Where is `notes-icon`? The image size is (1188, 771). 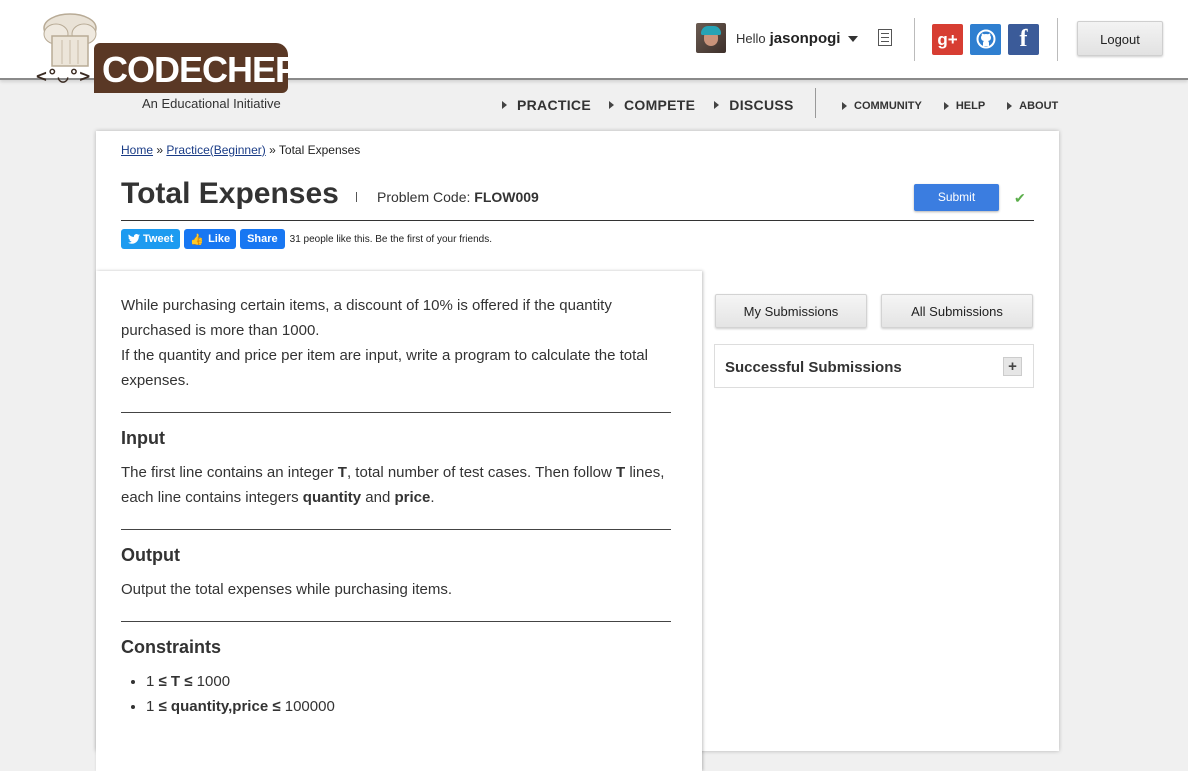 notes-icon is located at coordinates (885, 37).